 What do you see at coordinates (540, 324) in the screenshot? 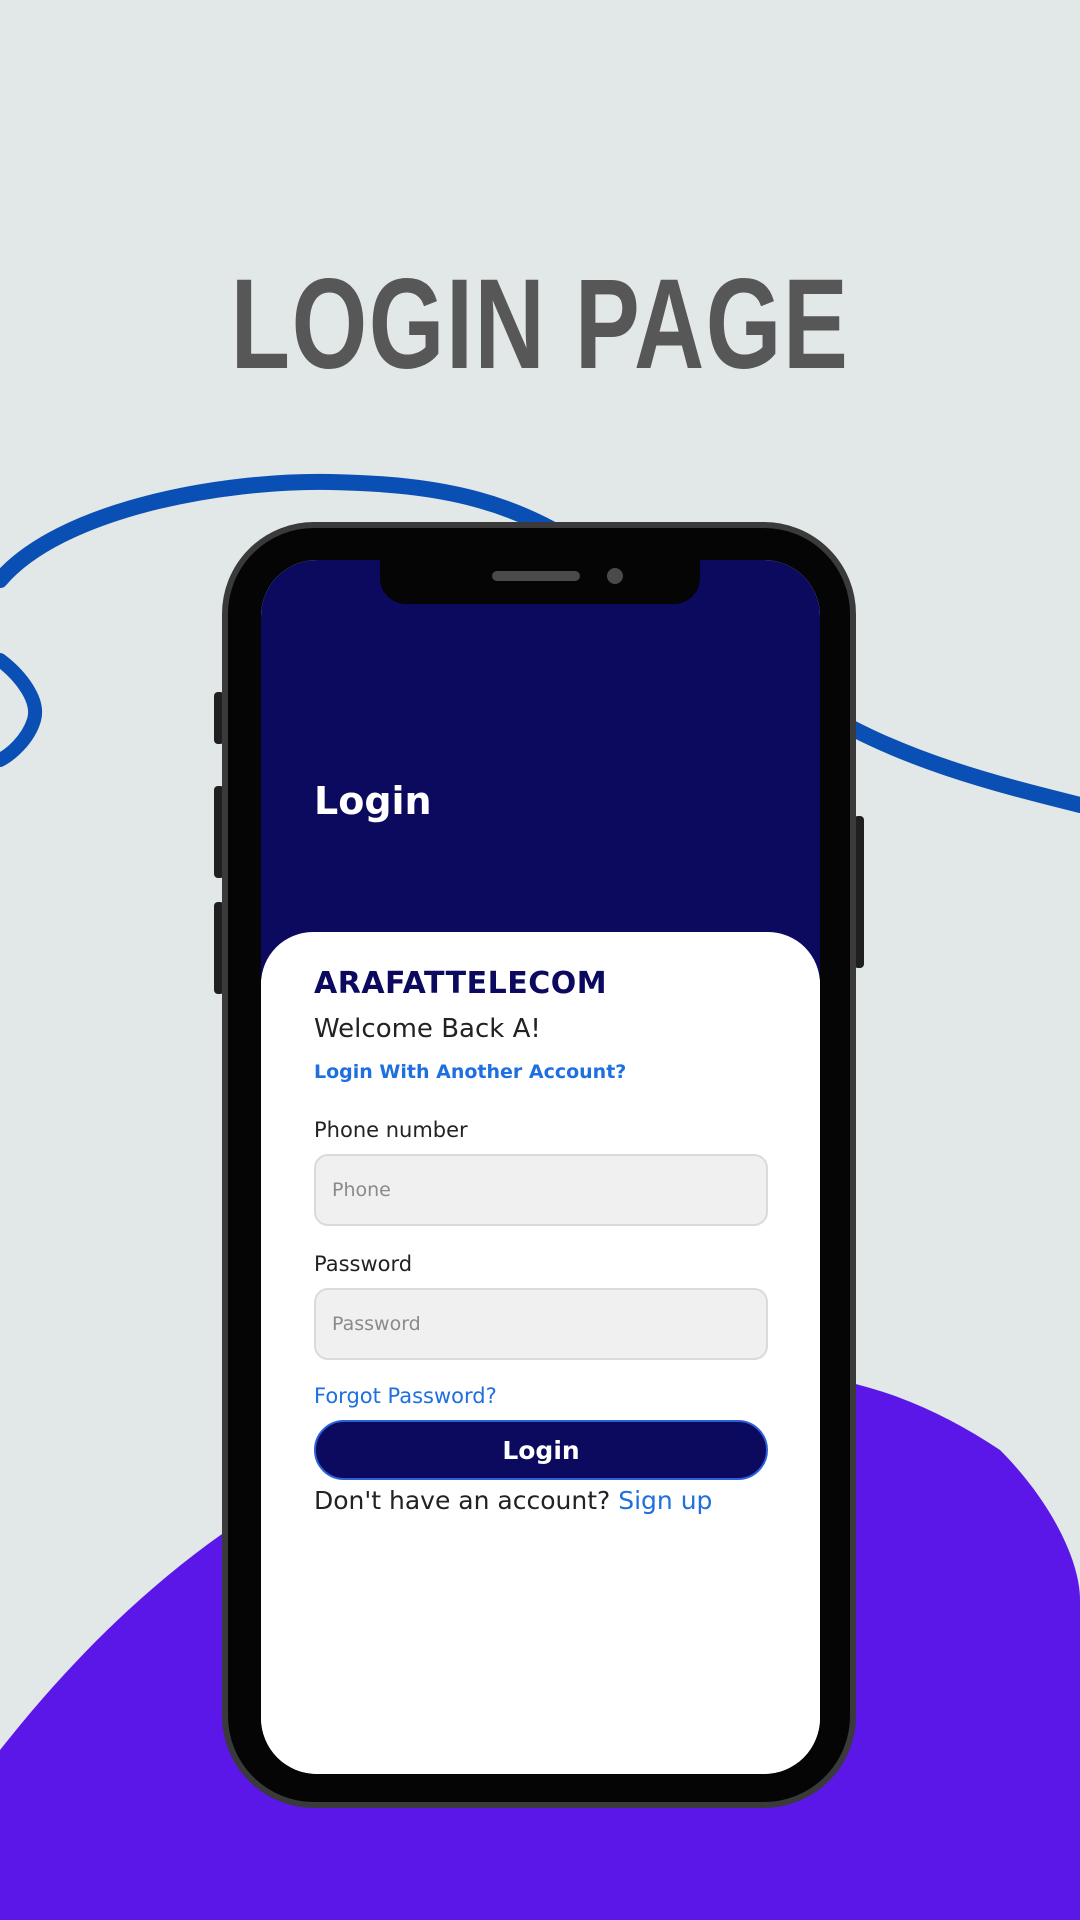
I see `promo-title: LOGIN PAGE` at bounding box center [540, 324].